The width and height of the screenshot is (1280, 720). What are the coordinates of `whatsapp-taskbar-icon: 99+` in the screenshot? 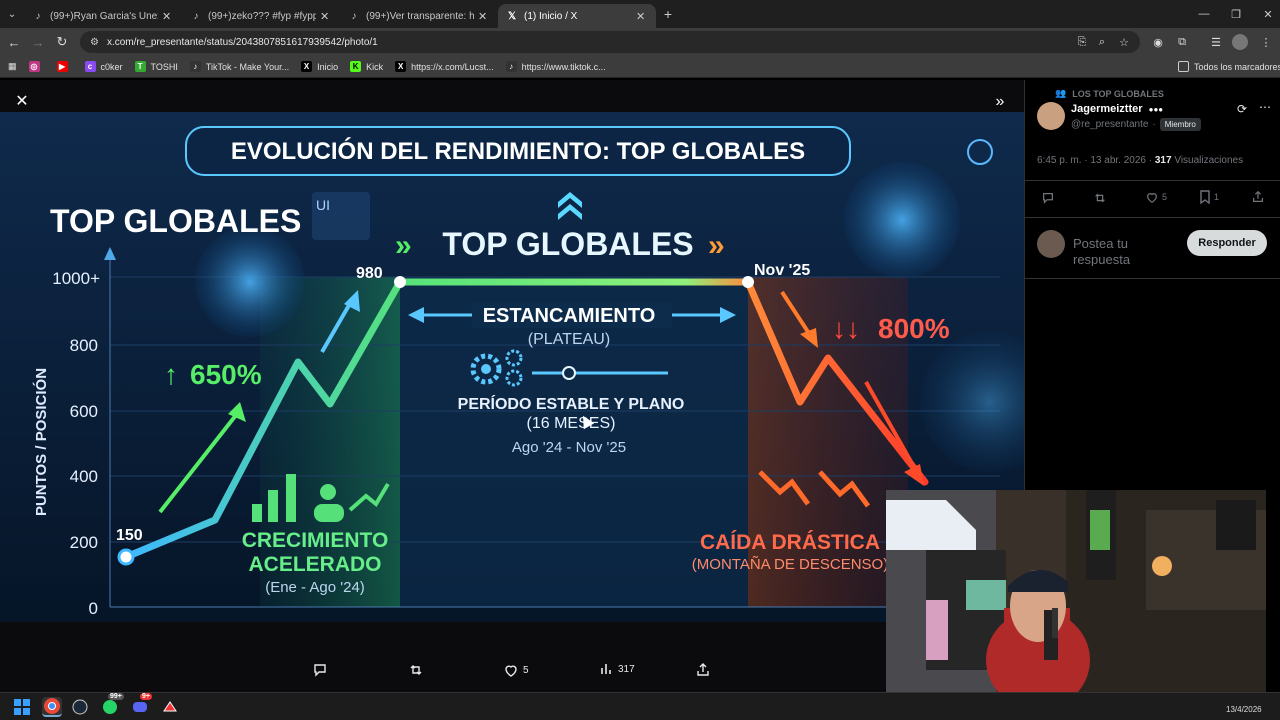 It's located at (112, 705).